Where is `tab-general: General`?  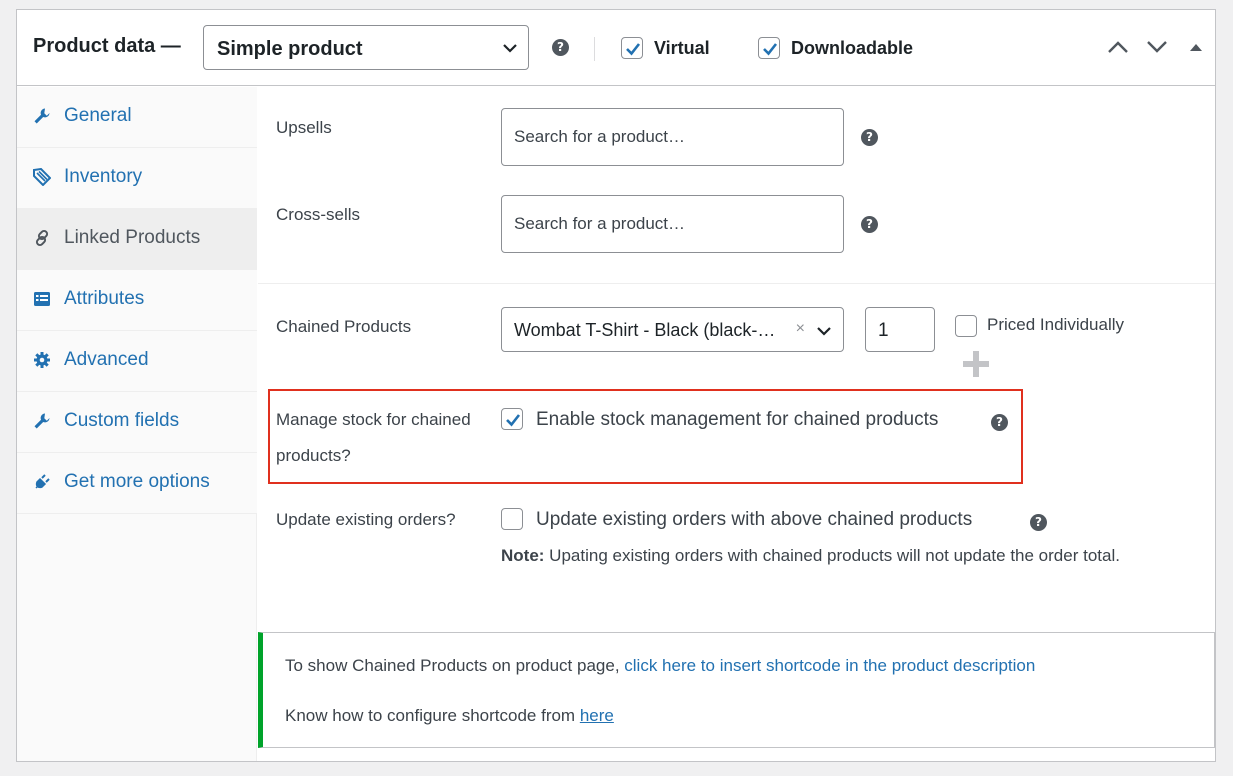 tab-general: General is located at coordinates (137, 117).